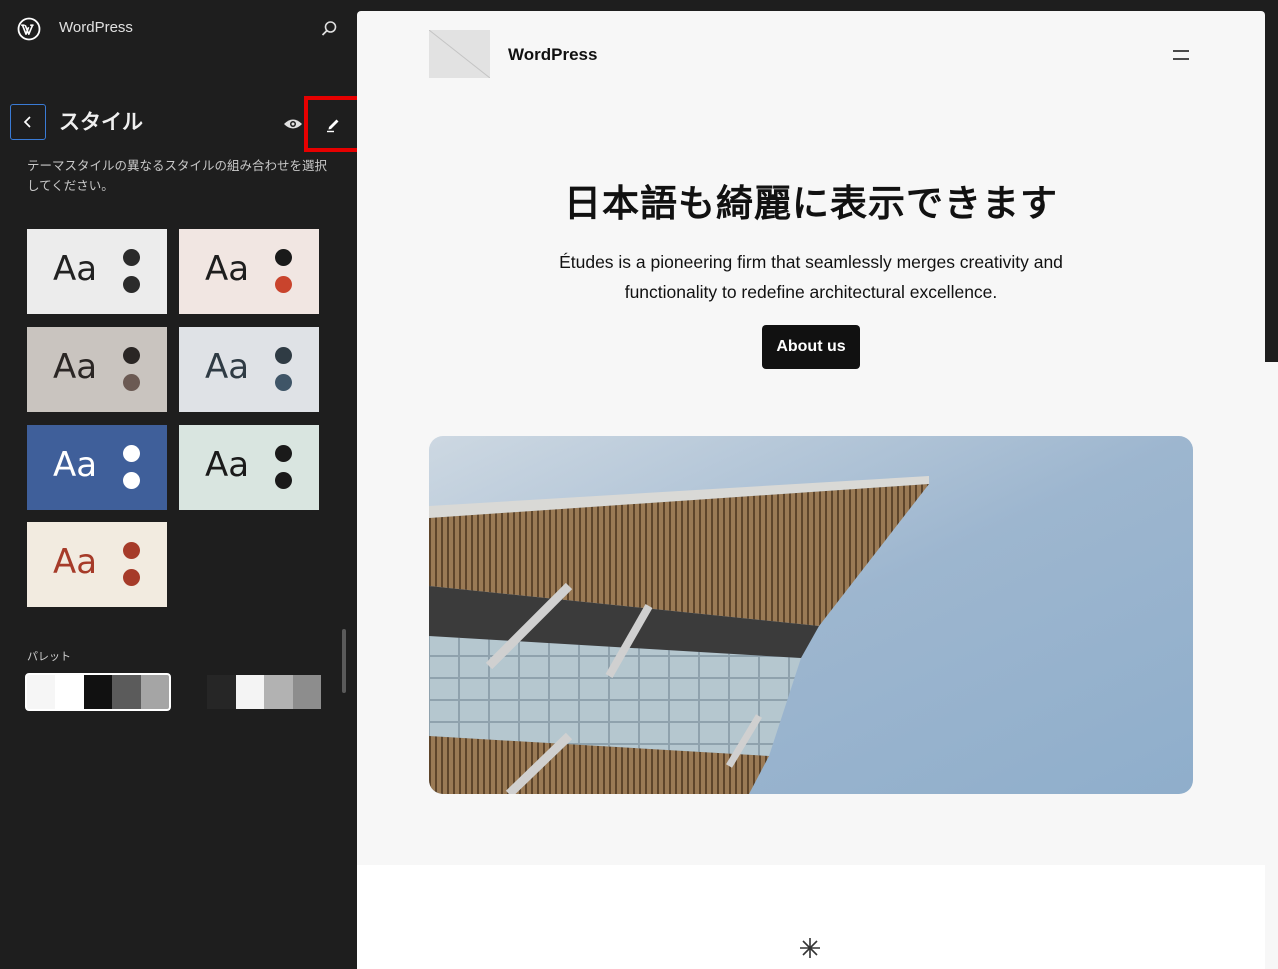  I want to click on style-variation-3: Aa, so click(97, 369).